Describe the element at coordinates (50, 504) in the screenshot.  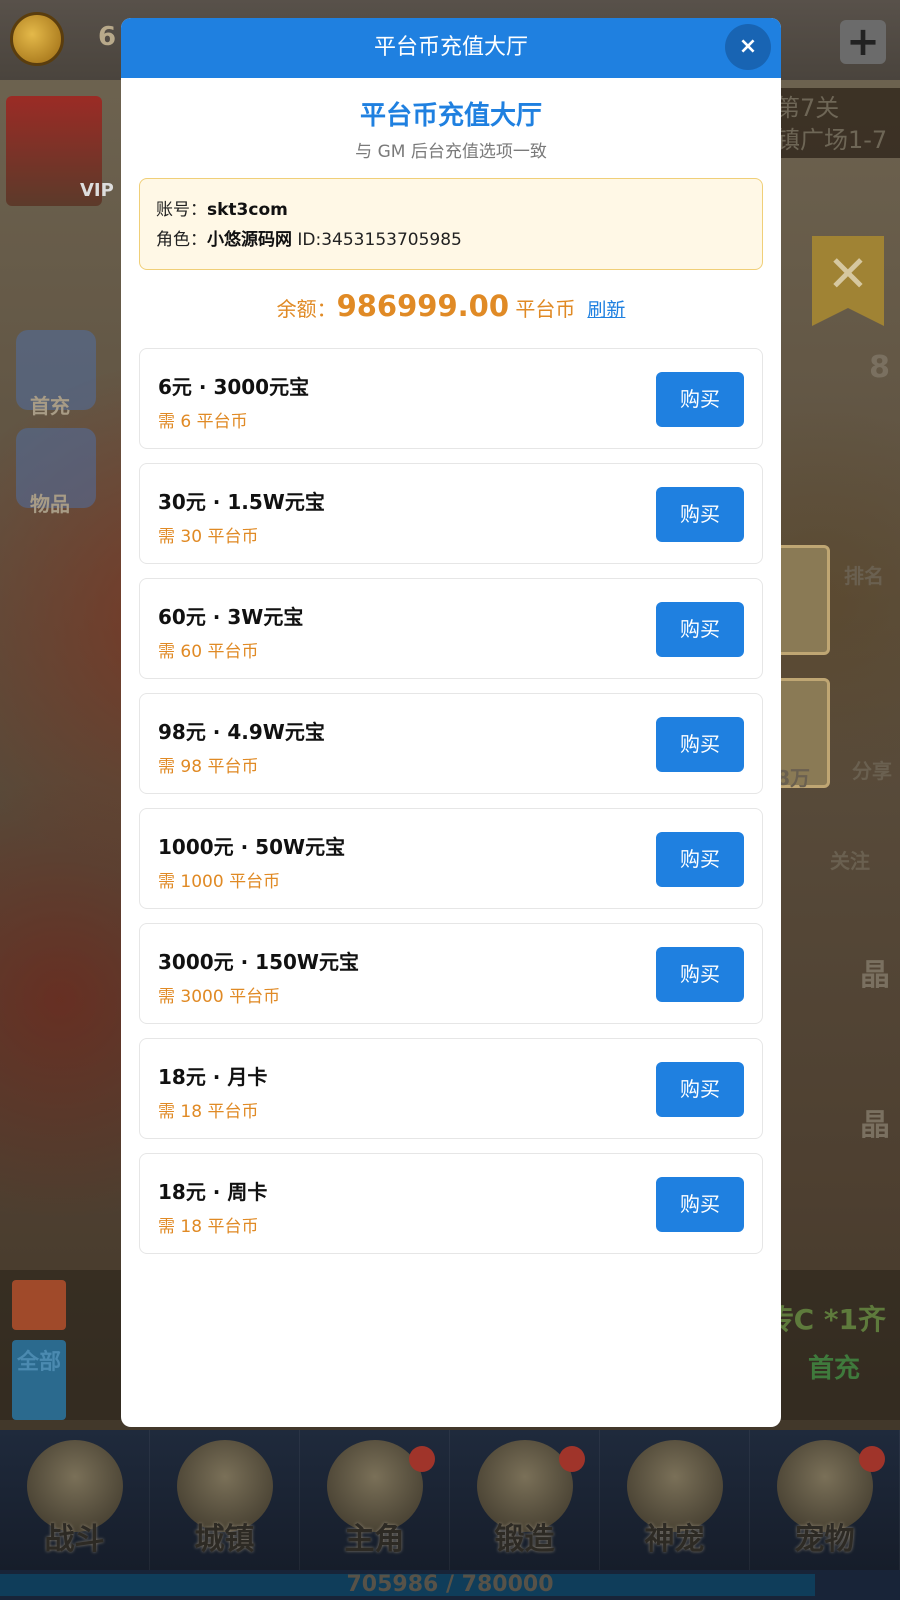
I see `items-label: 物品` at that location.